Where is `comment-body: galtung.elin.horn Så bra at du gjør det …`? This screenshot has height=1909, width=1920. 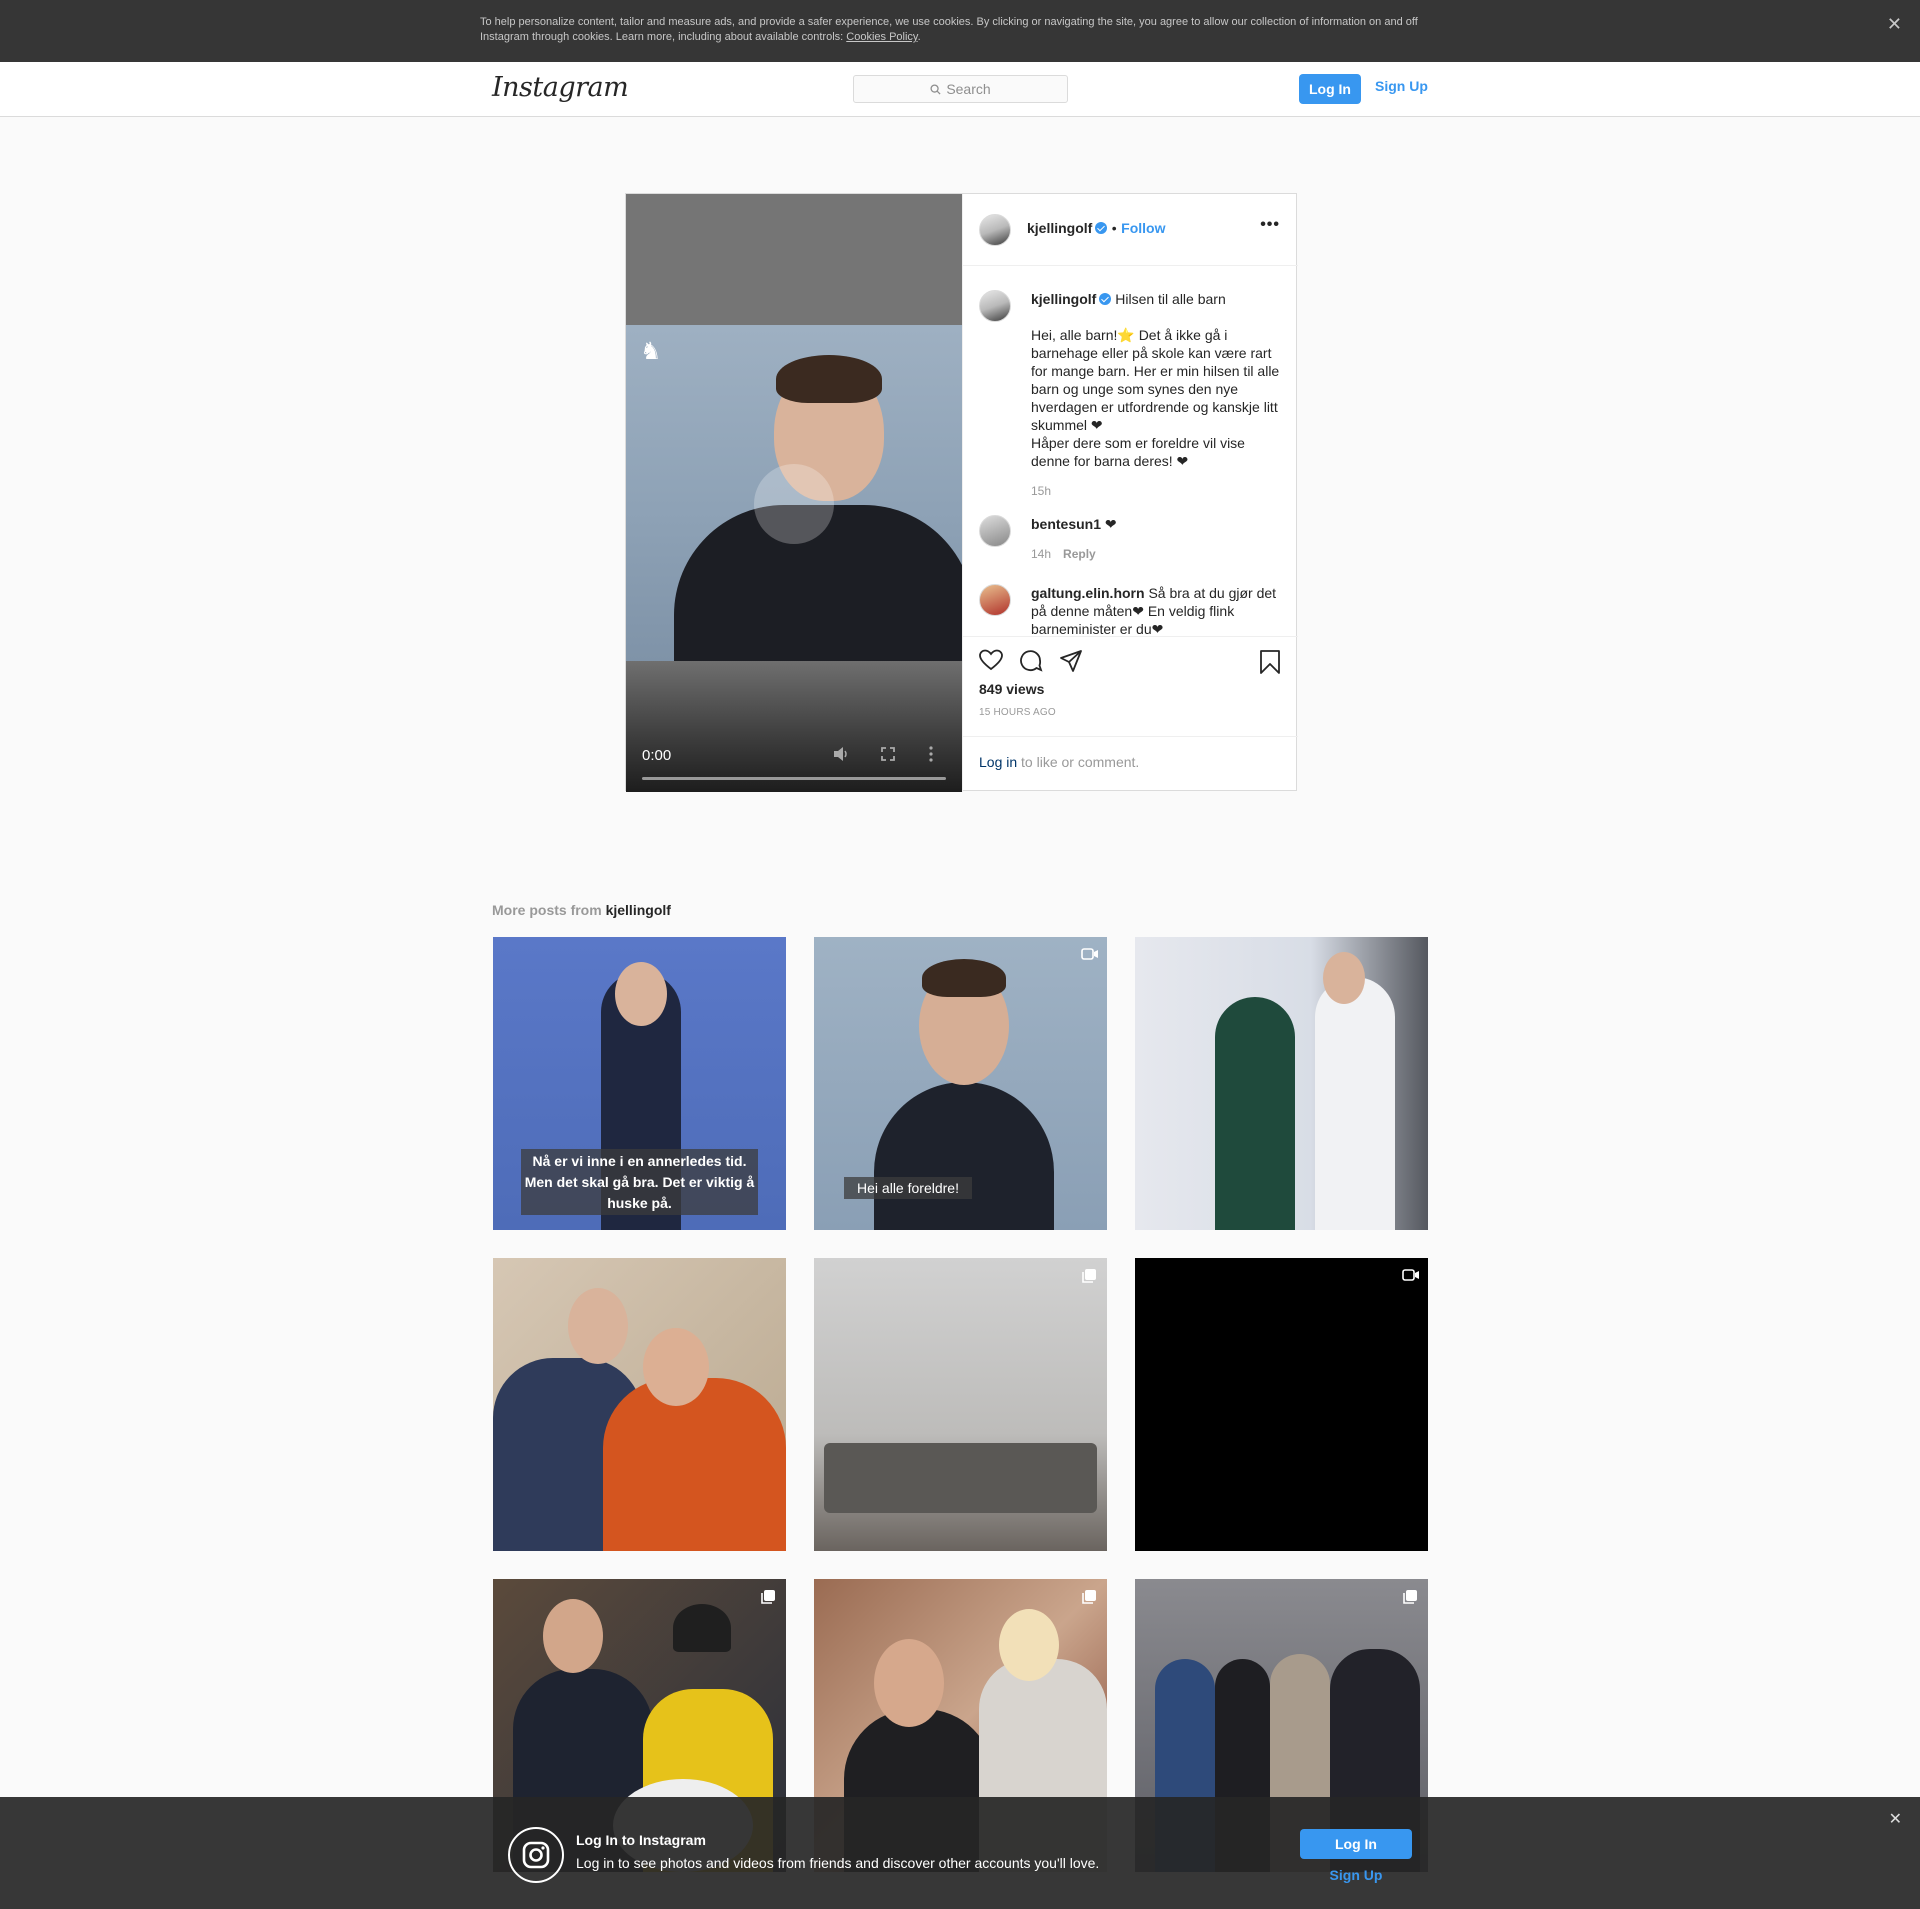
comment-body: galtung.elin.horn Så bra at du gjør det … is located at coordinates (1157, 610).